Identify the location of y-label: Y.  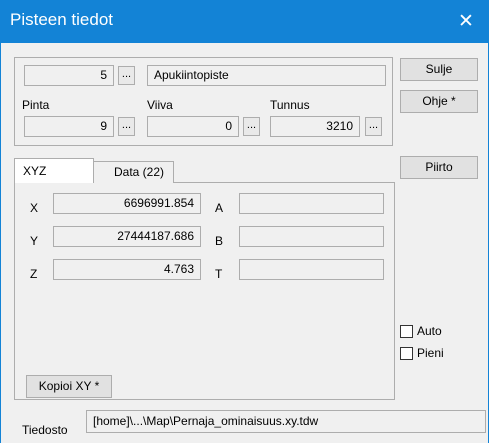
(34, 241).